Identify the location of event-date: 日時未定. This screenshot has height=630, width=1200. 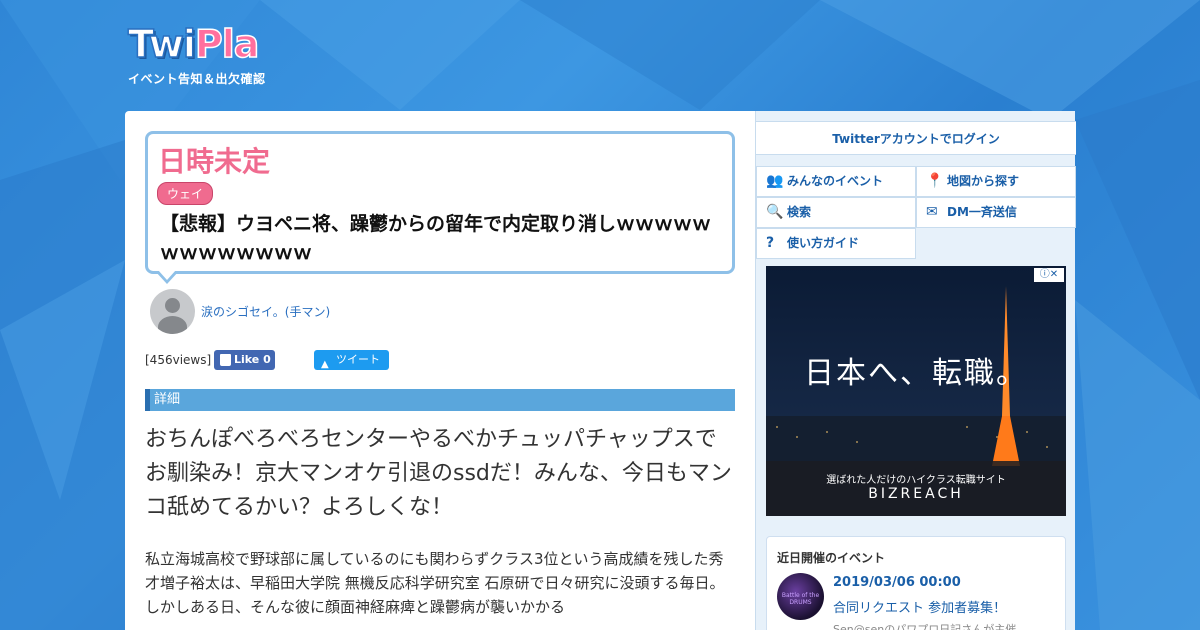
(214, 161).